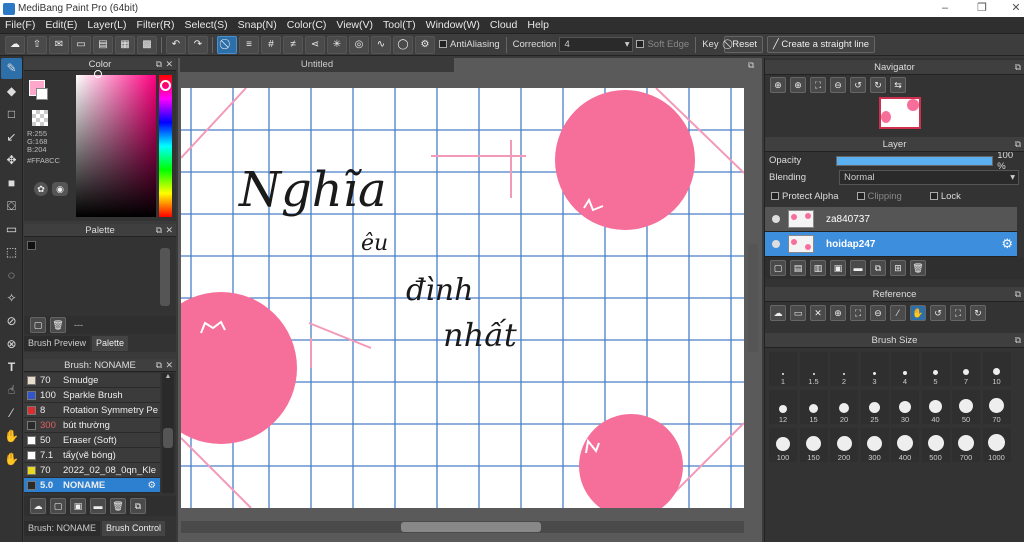 This screenshot has height=542, width=1024. Describe the element at coordinates (538, 25) in the screenshot. I see `menu-help: Help` at that location.